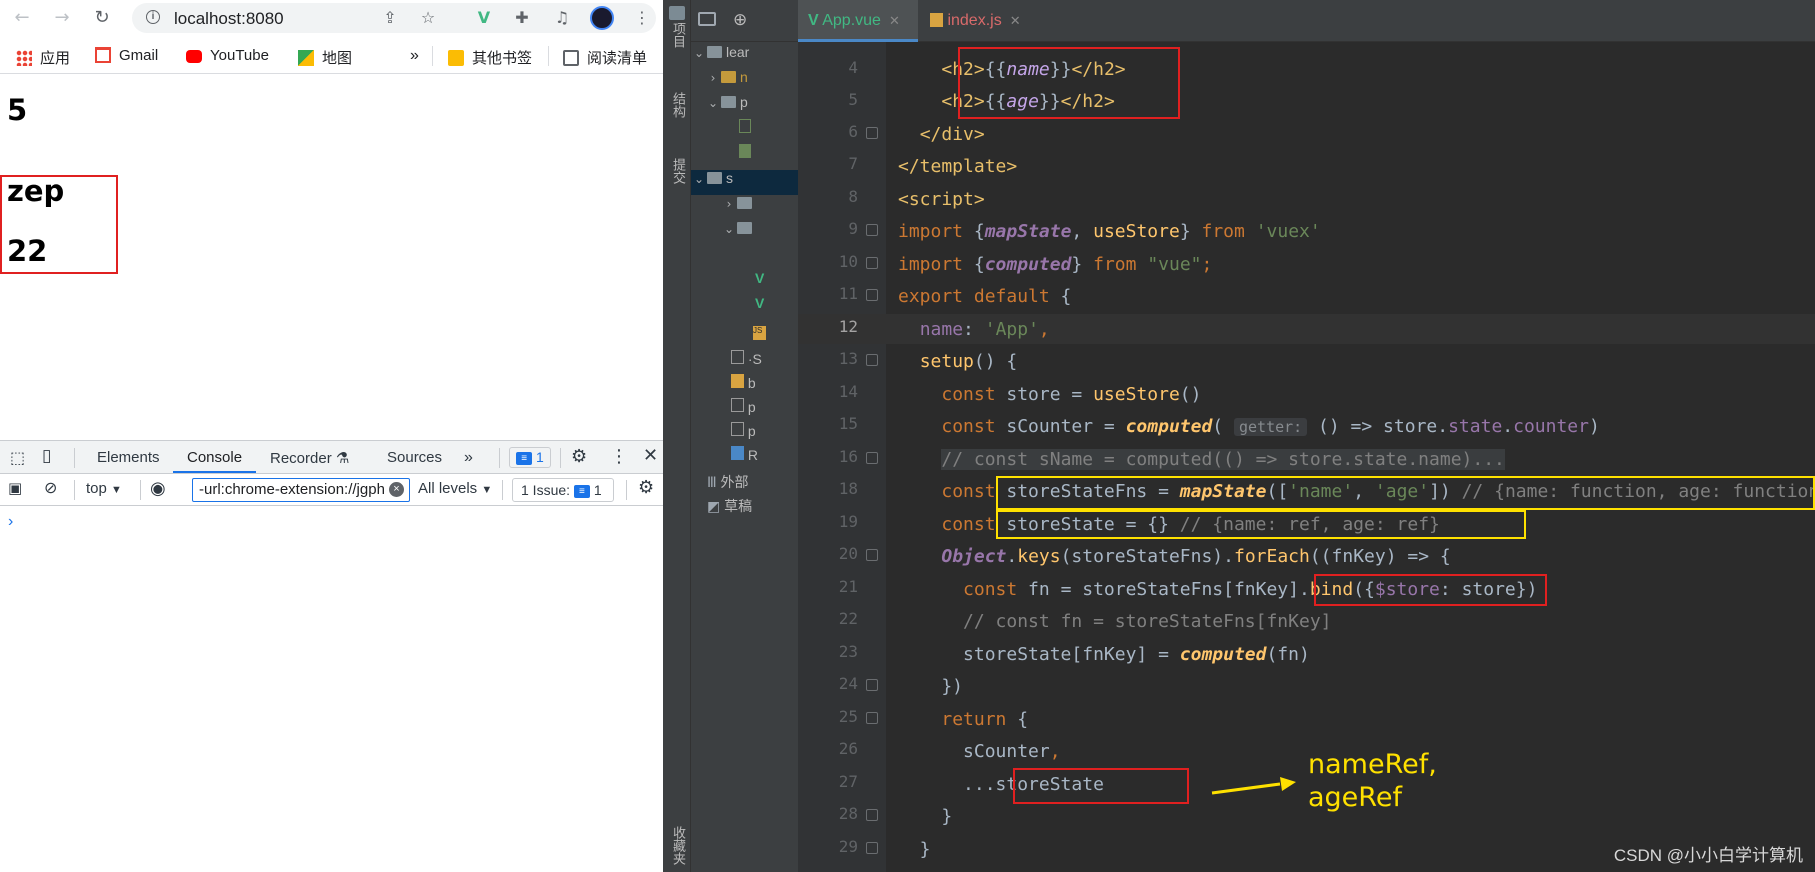 The width and height of the screenshot is (1815, 872). Describe the element at coordinates (10, 522) in the screenshot. I see `console-prompt: ›` at that location.